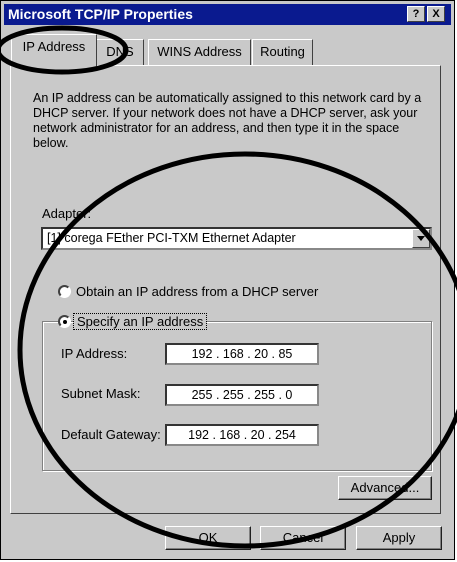 Image resolution: width=457 pixels, height=562 pixels. What do you see at coordinates (54, 50) in the screenshot?
I see `tab-ip-address: IP Address` at bounding box center [54, 50].